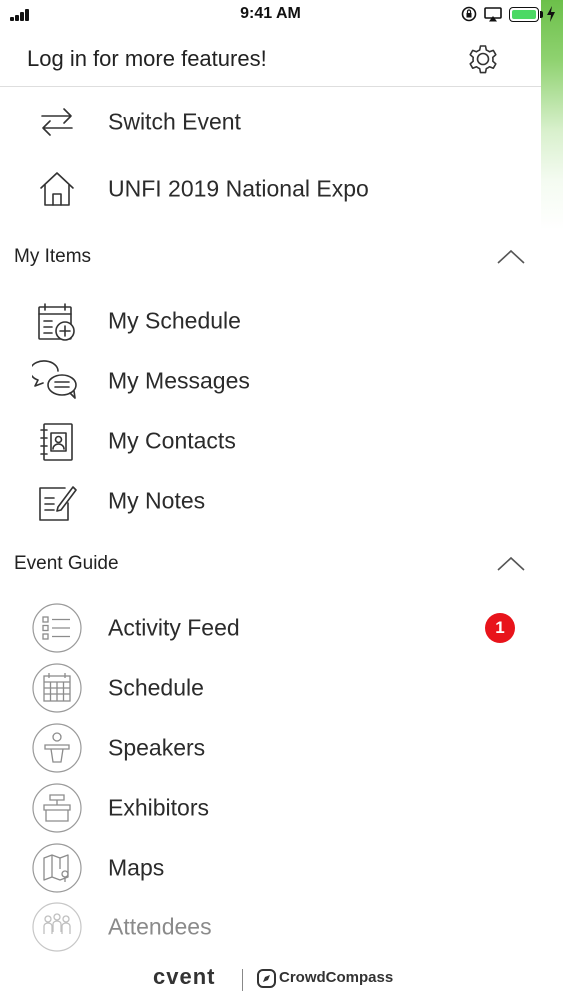 The image size is (563, 1000). Describe the element at coordinates (270, 628) in the screenshot. I see `activity-feed-item: Activity Feed 1` at that location.